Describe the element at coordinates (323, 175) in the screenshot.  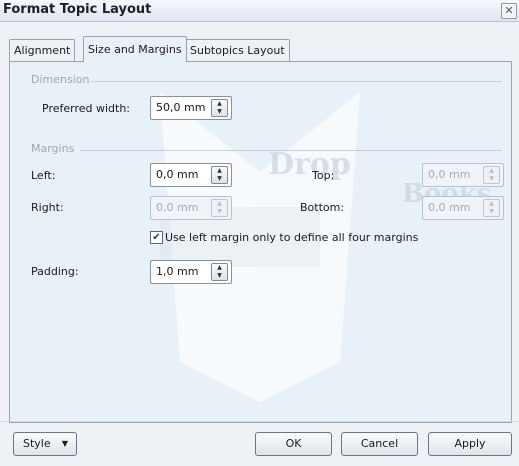
I see `top-margin-label: Top:` at that location.